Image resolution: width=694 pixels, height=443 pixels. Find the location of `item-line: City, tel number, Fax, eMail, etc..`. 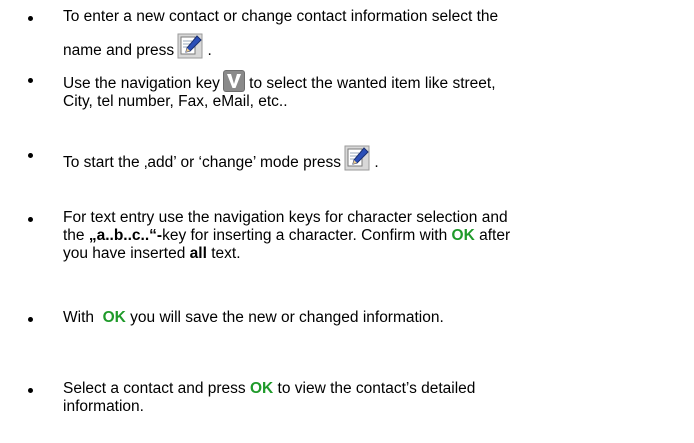

item-line: City, tel number, Fax, eMail, etc.. is located at coordinates (175, 101).